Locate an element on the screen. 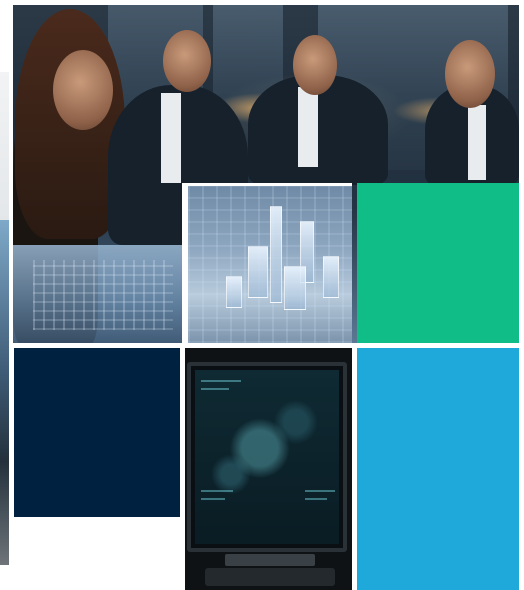 Image resolution: width=524 pixels, height=590 pixels. monitor-photo-tile is located at coordinates (268, 469).